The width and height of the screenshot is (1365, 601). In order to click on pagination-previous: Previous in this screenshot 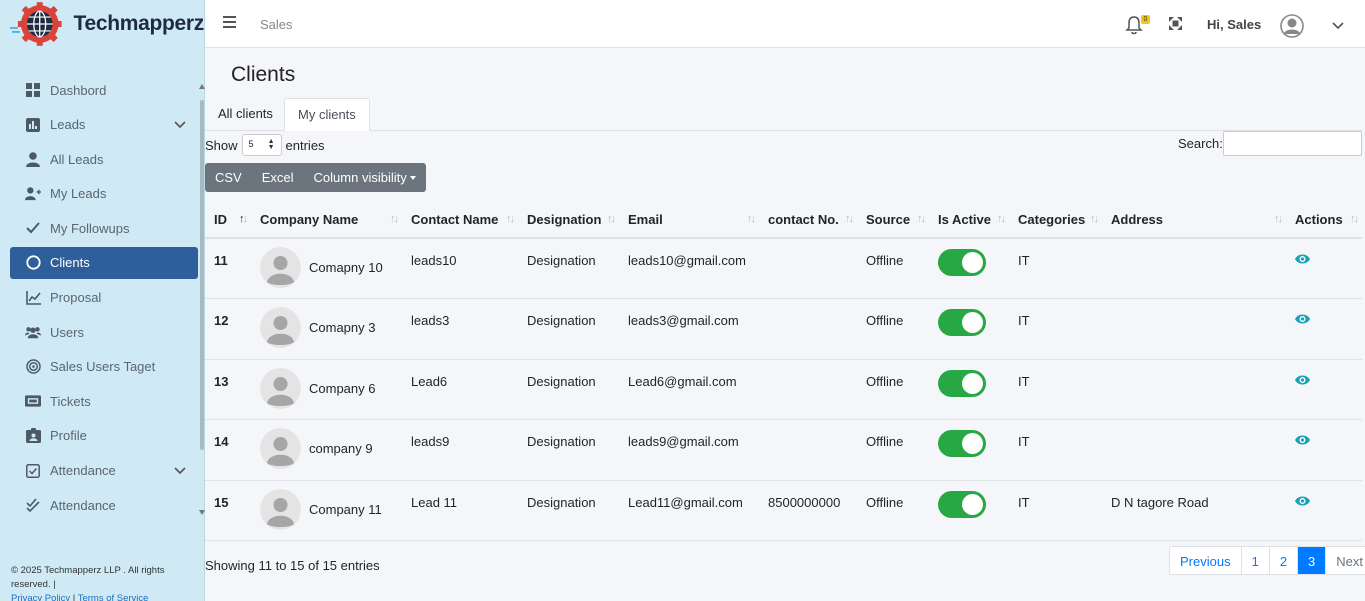, I will do `click(1205, 560)`.